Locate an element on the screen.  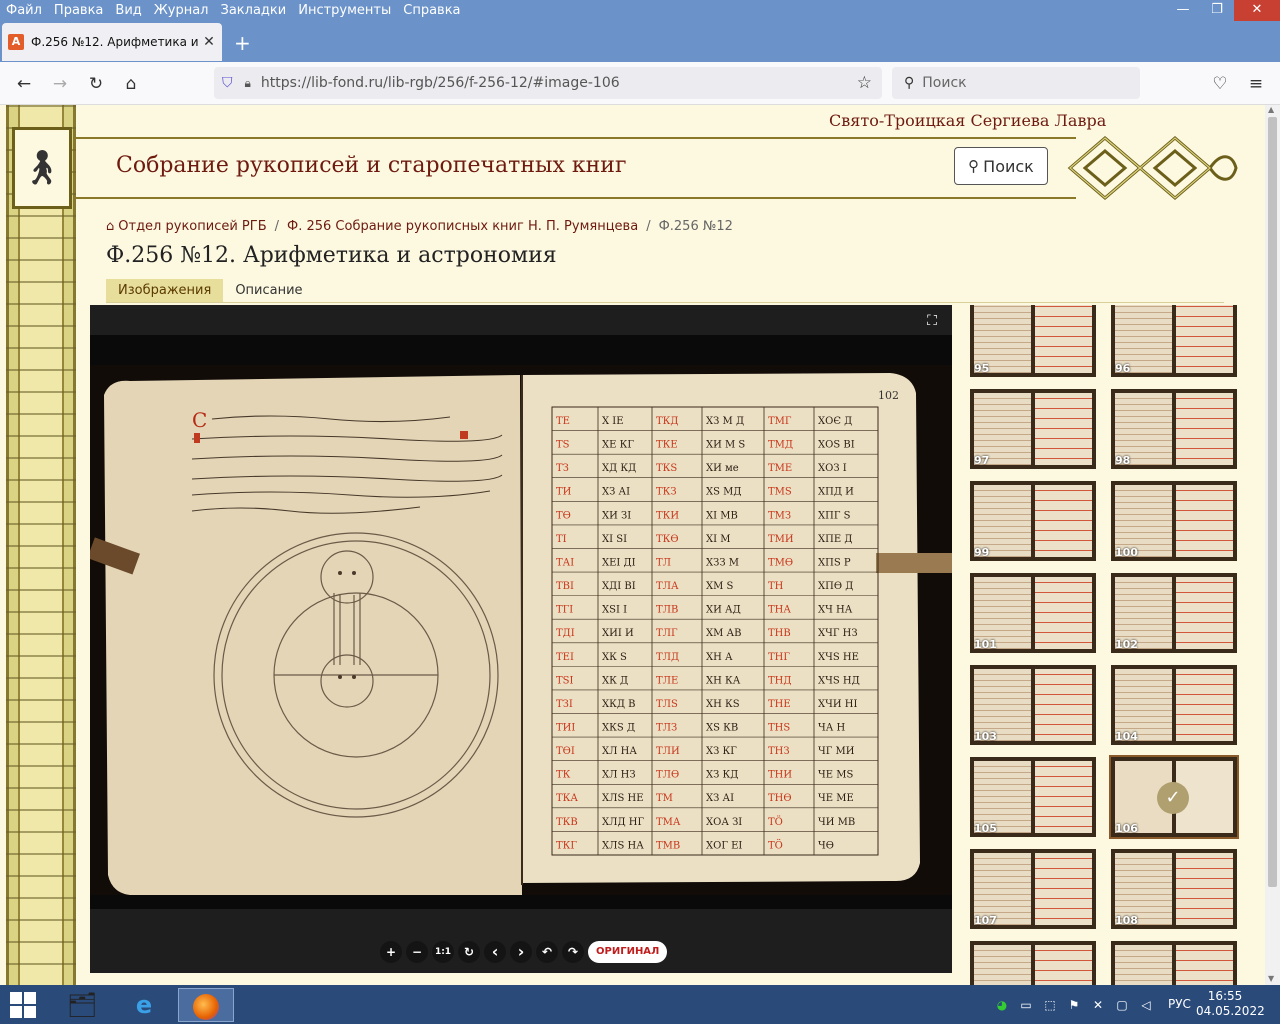
manuscript-cell: ТМЕ is located at coordinates (780, 468).